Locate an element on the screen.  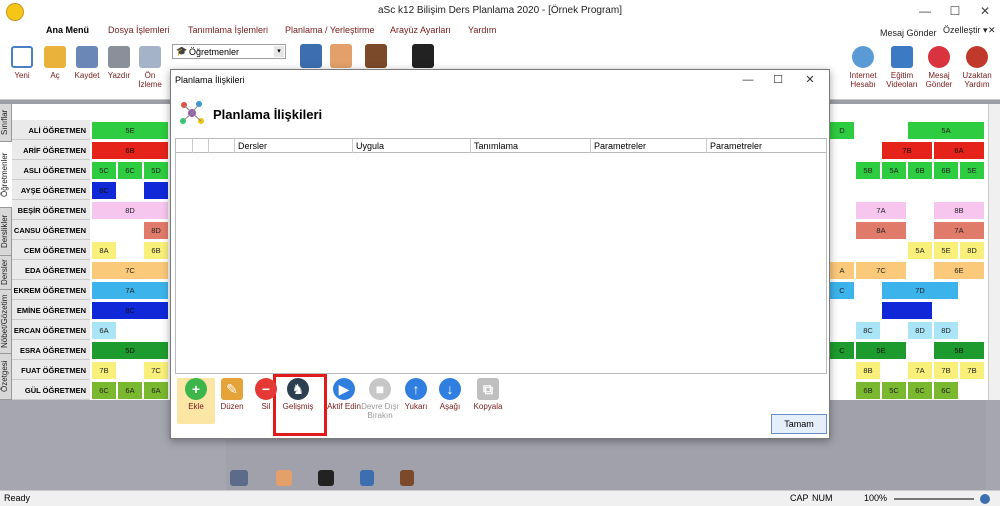
teacher-name: ASLI ÖĞRETMEN is located at coordinates (51, 170).